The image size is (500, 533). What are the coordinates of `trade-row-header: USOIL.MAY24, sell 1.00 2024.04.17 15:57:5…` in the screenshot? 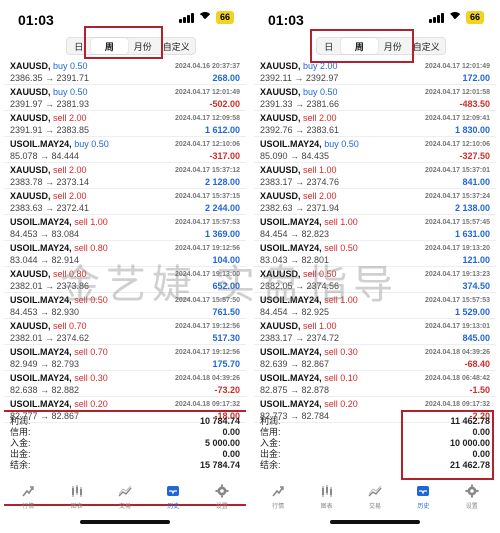 It's located at (375, 300).